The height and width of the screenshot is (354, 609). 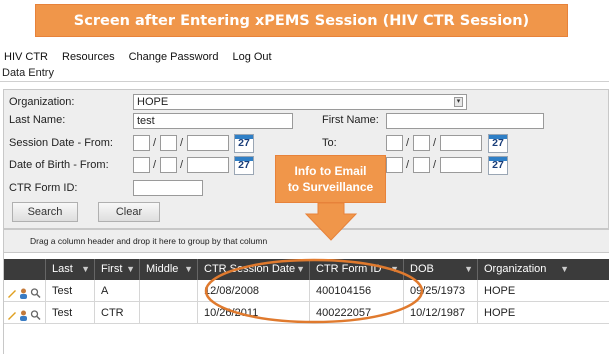 I want to click on cell-session-date: 10/26/2011, so click(x=254, y=313).